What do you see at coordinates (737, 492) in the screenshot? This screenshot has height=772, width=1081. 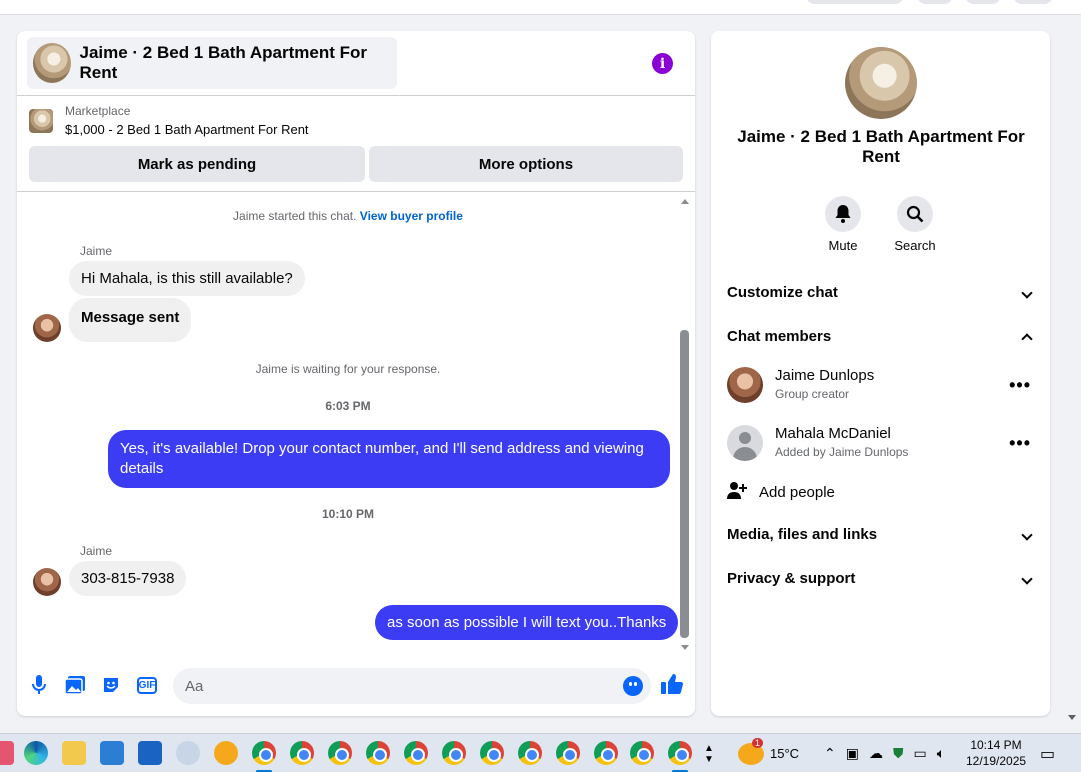 I see `add-person-icon` at bounding box center [737, 492].